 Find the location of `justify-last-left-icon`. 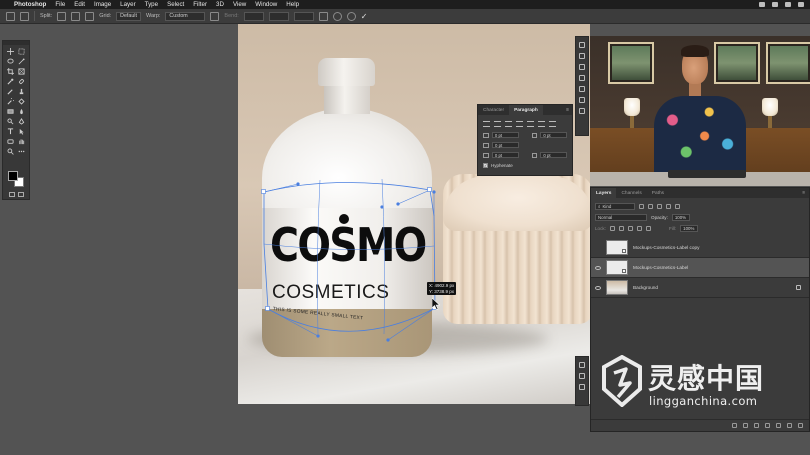

justify-last-left-icon is located at coordinates (519, 124).